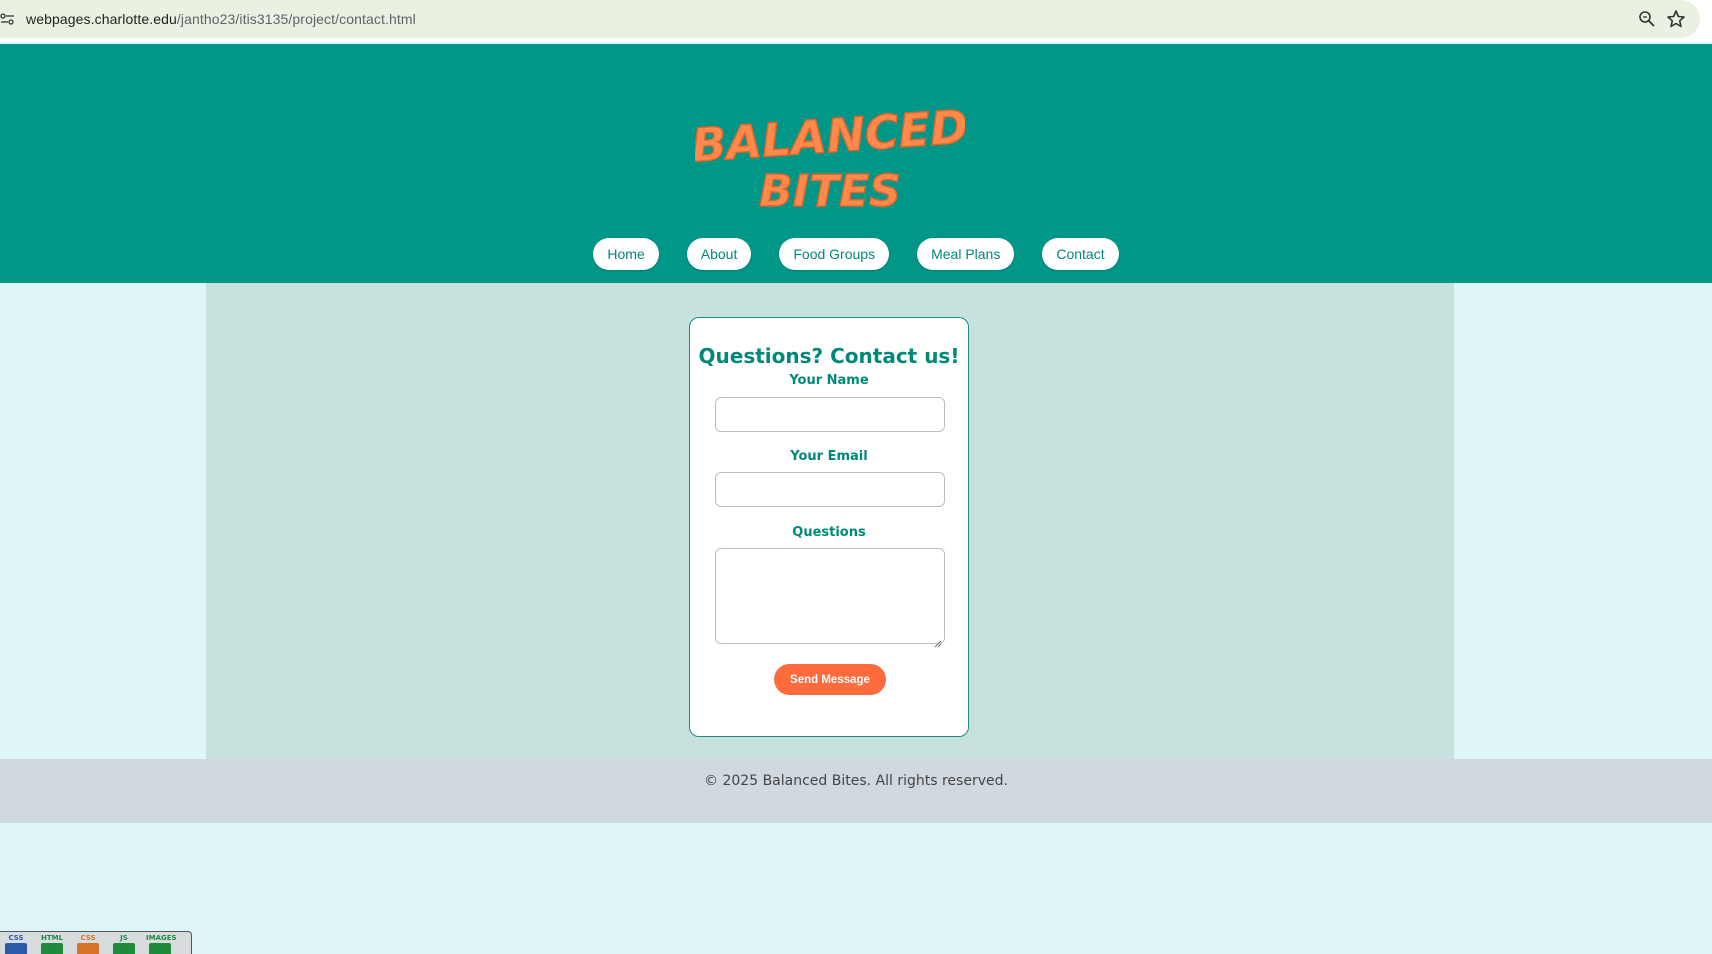  Describe the element at coordinates (1080, 254) in the screenshot. I see `nav-contact: Contact` at that location.